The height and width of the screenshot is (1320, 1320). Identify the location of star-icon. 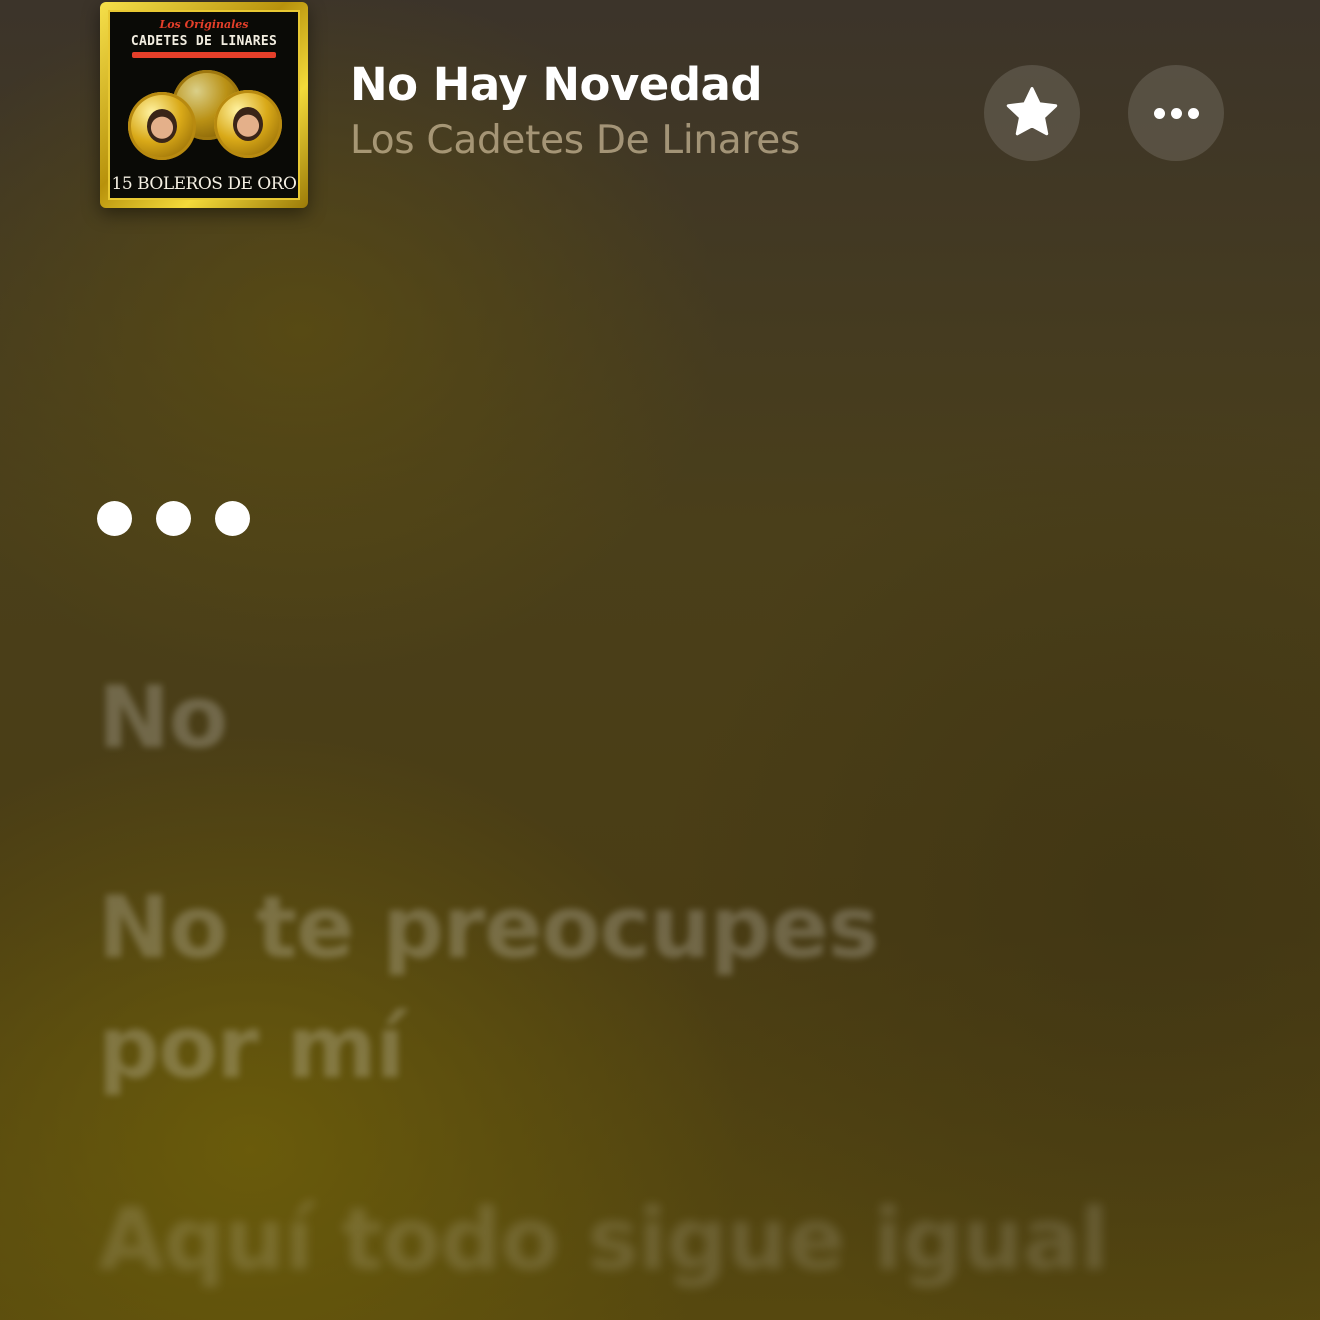
(1032, 111).